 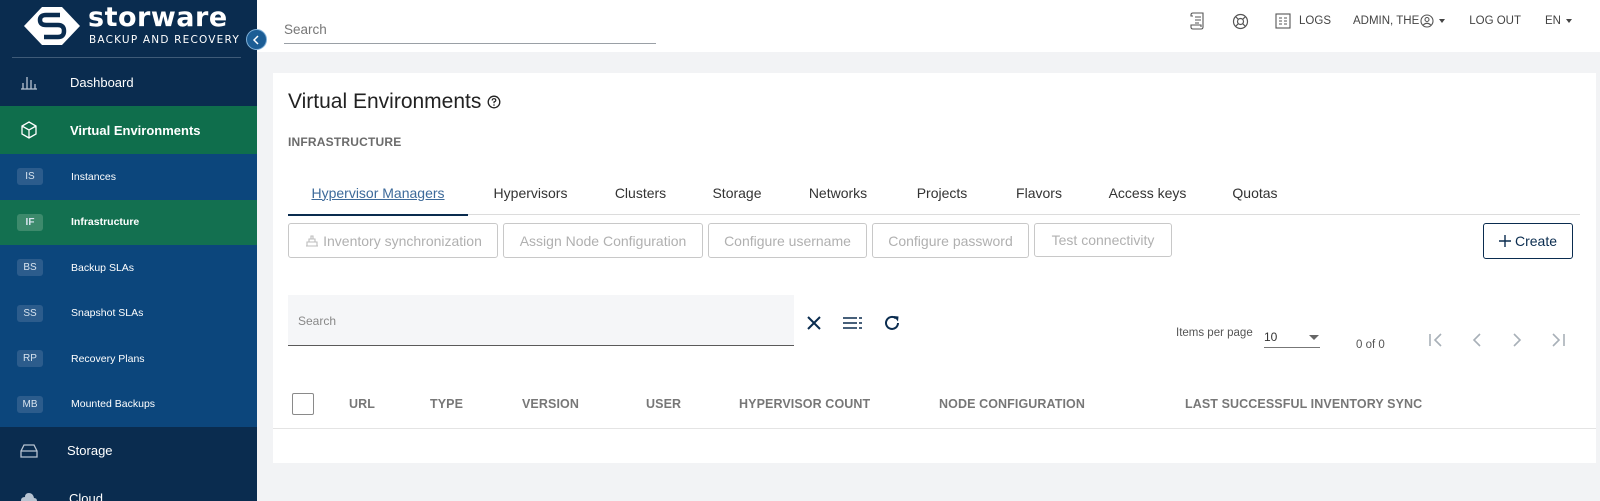 I want to click on clear-search-icon, so click(x=814, y=323).